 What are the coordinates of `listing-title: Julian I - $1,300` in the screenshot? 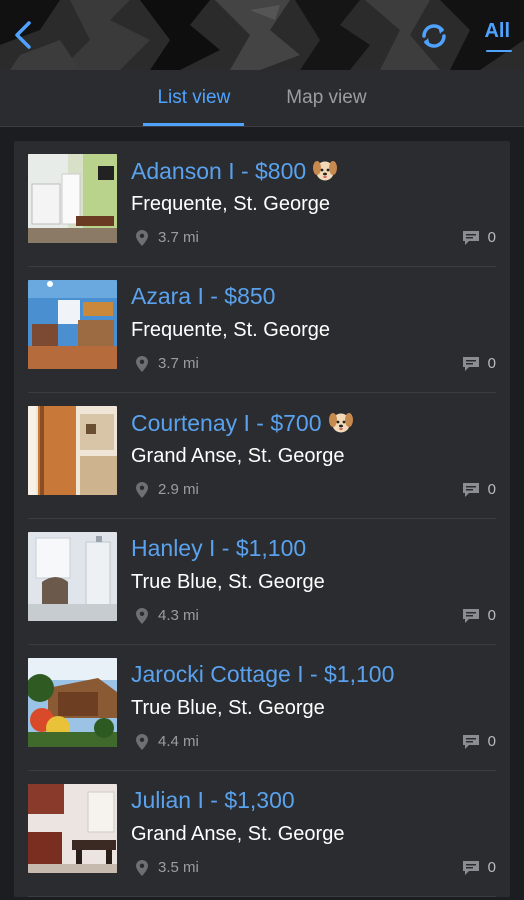 It's located at (213, 800).